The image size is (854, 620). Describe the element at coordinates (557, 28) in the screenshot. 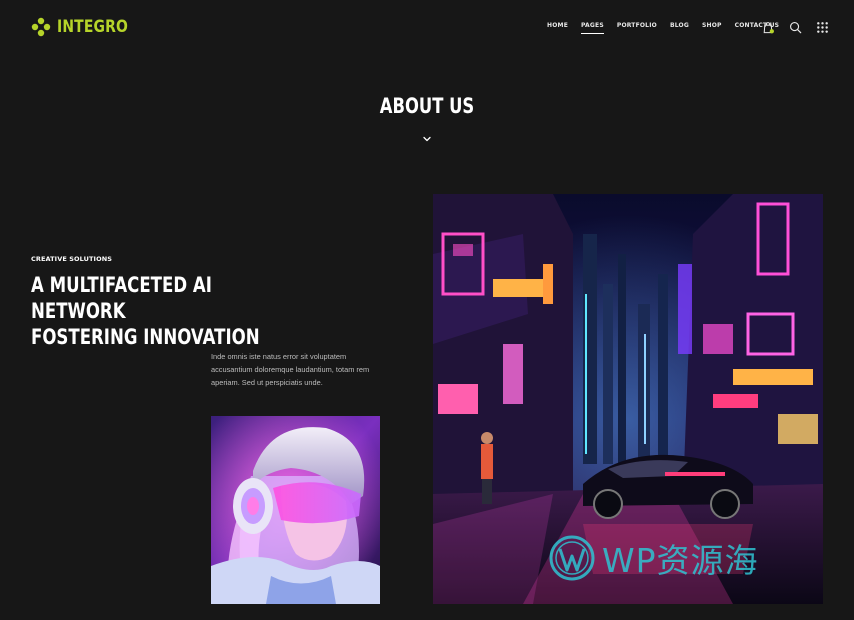

I see `nav-item-home: HOME` at that location.